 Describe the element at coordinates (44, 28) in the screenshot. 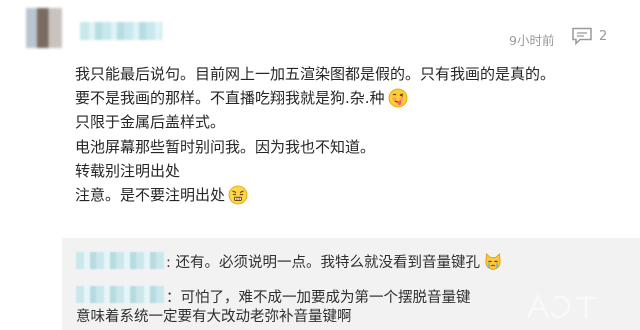

I see `avatar` at that location.